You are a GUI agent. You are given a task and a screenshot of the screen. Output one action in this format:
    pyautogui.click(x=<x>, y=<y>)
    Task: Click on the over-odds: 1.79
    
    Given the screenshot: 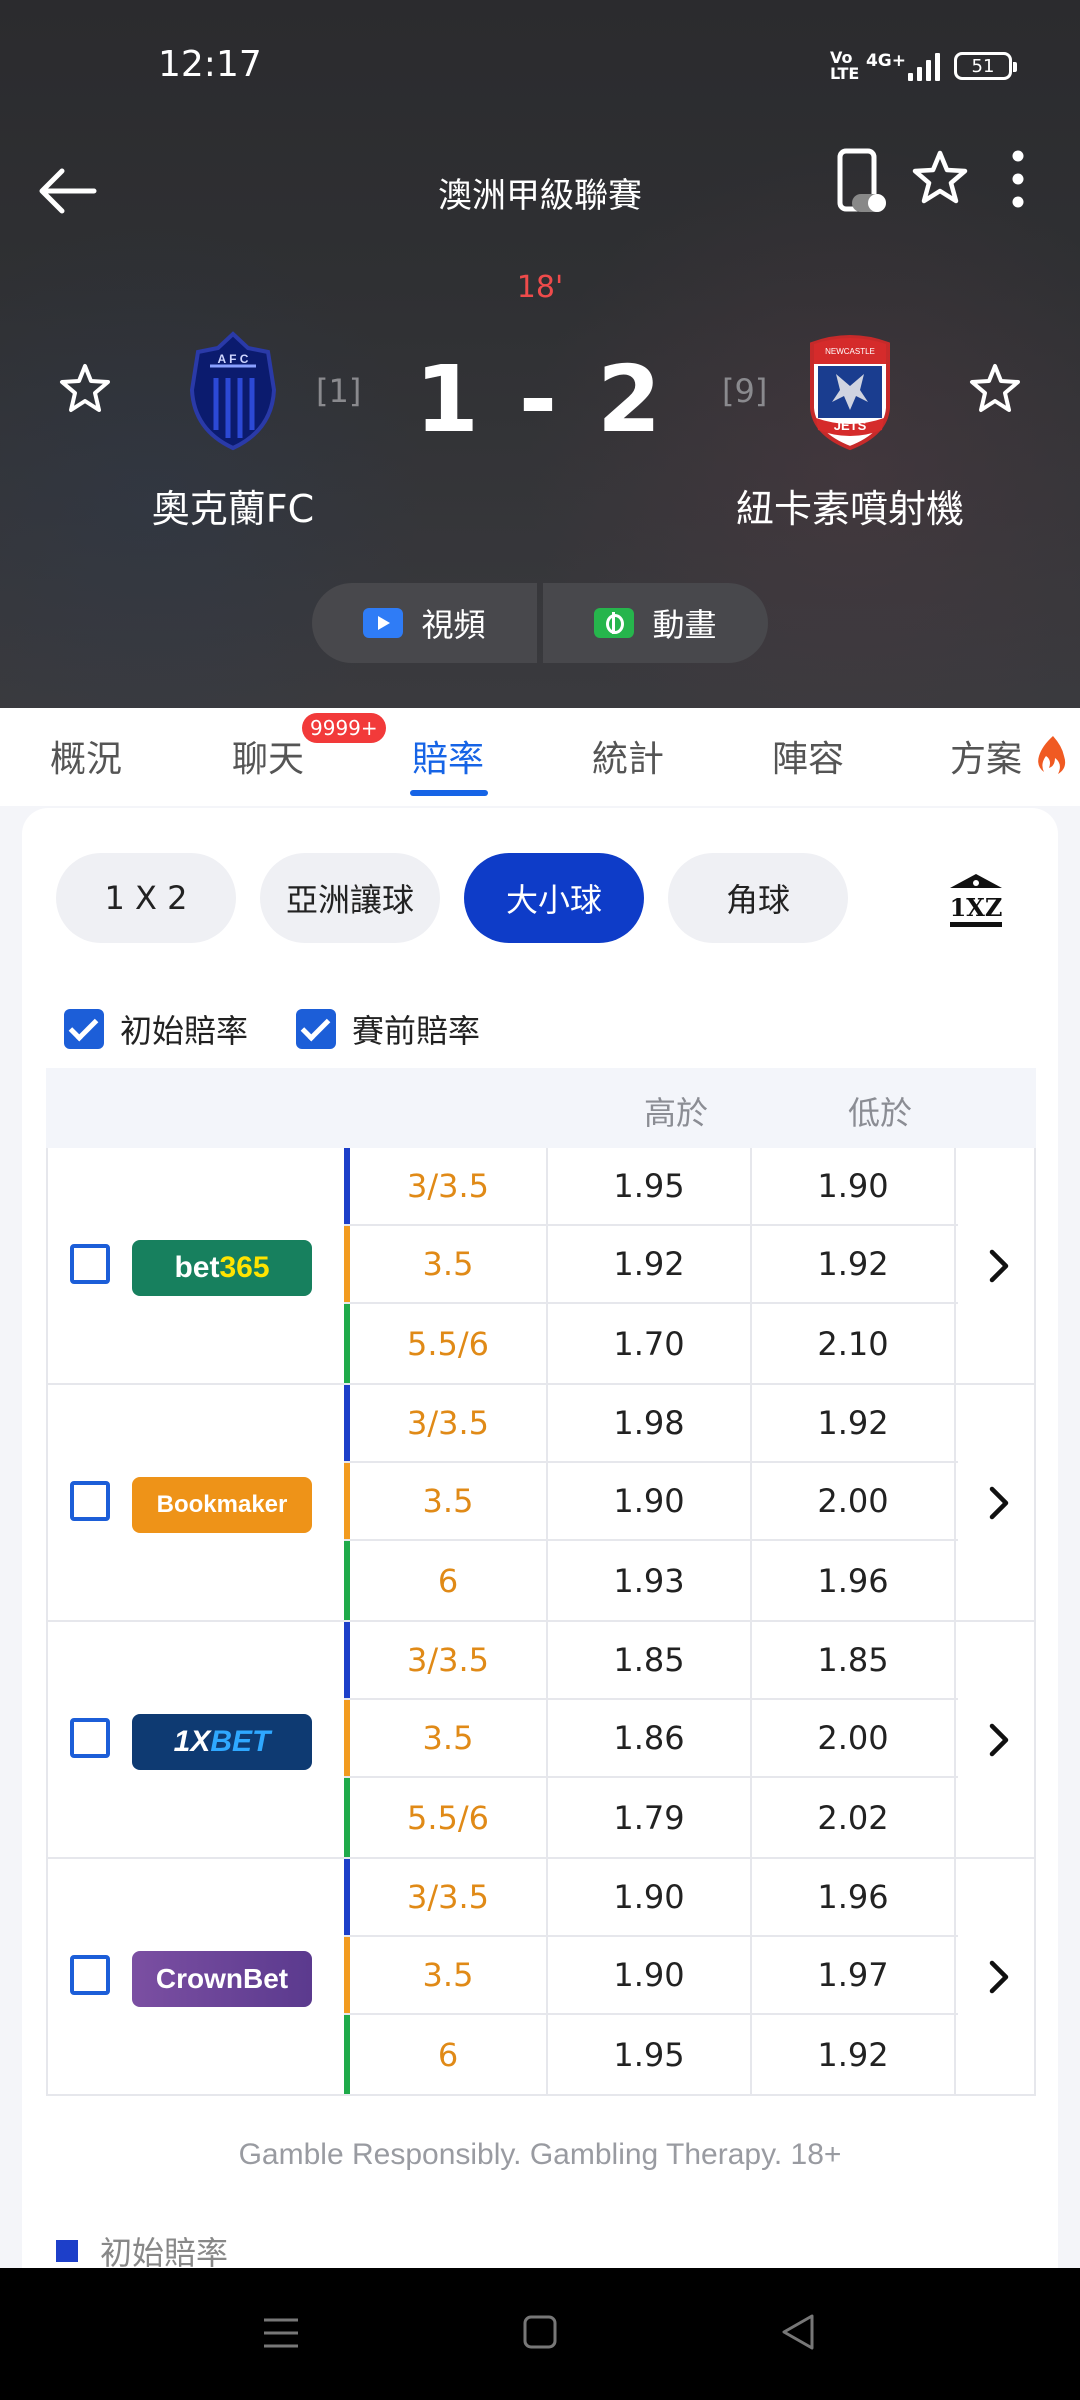 What is the action you would take?
    pyautogui.click(x=650, y=1817)
    